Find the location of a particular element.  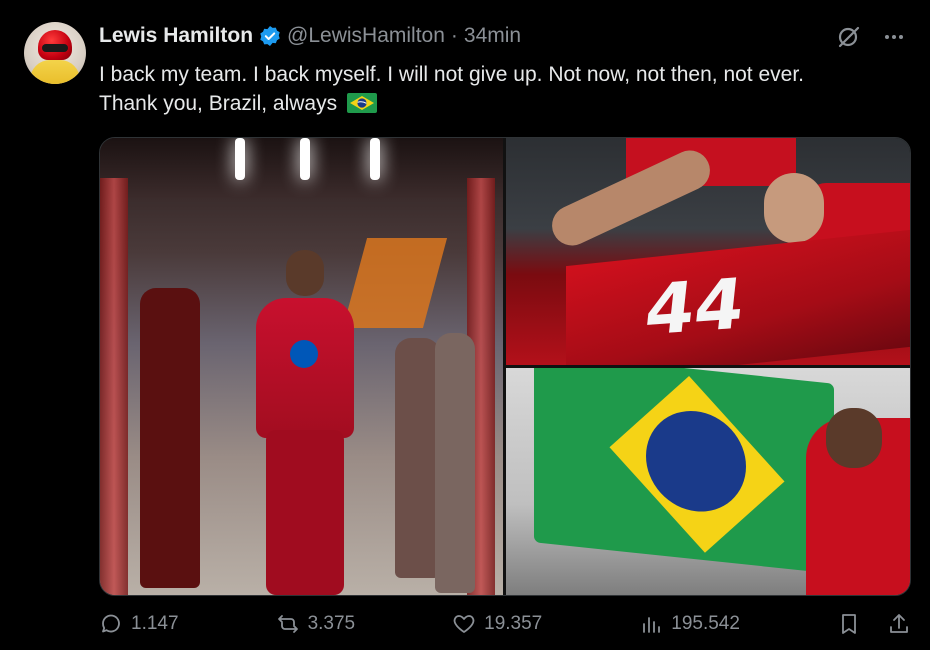

author-handle: @LewisHamilton is located at coordinates (366, 36).